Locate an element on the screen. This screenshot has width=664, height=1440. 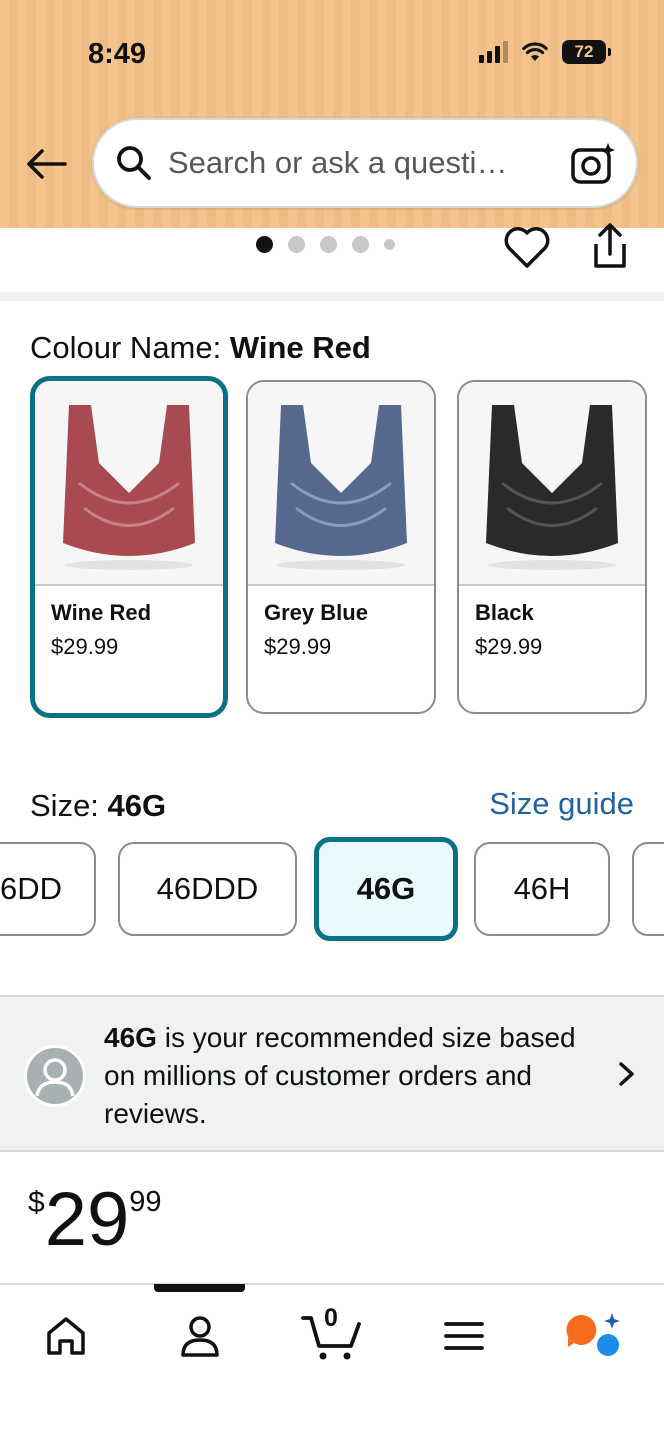
user-avatar-icon is located at coordinates (55, 1076).